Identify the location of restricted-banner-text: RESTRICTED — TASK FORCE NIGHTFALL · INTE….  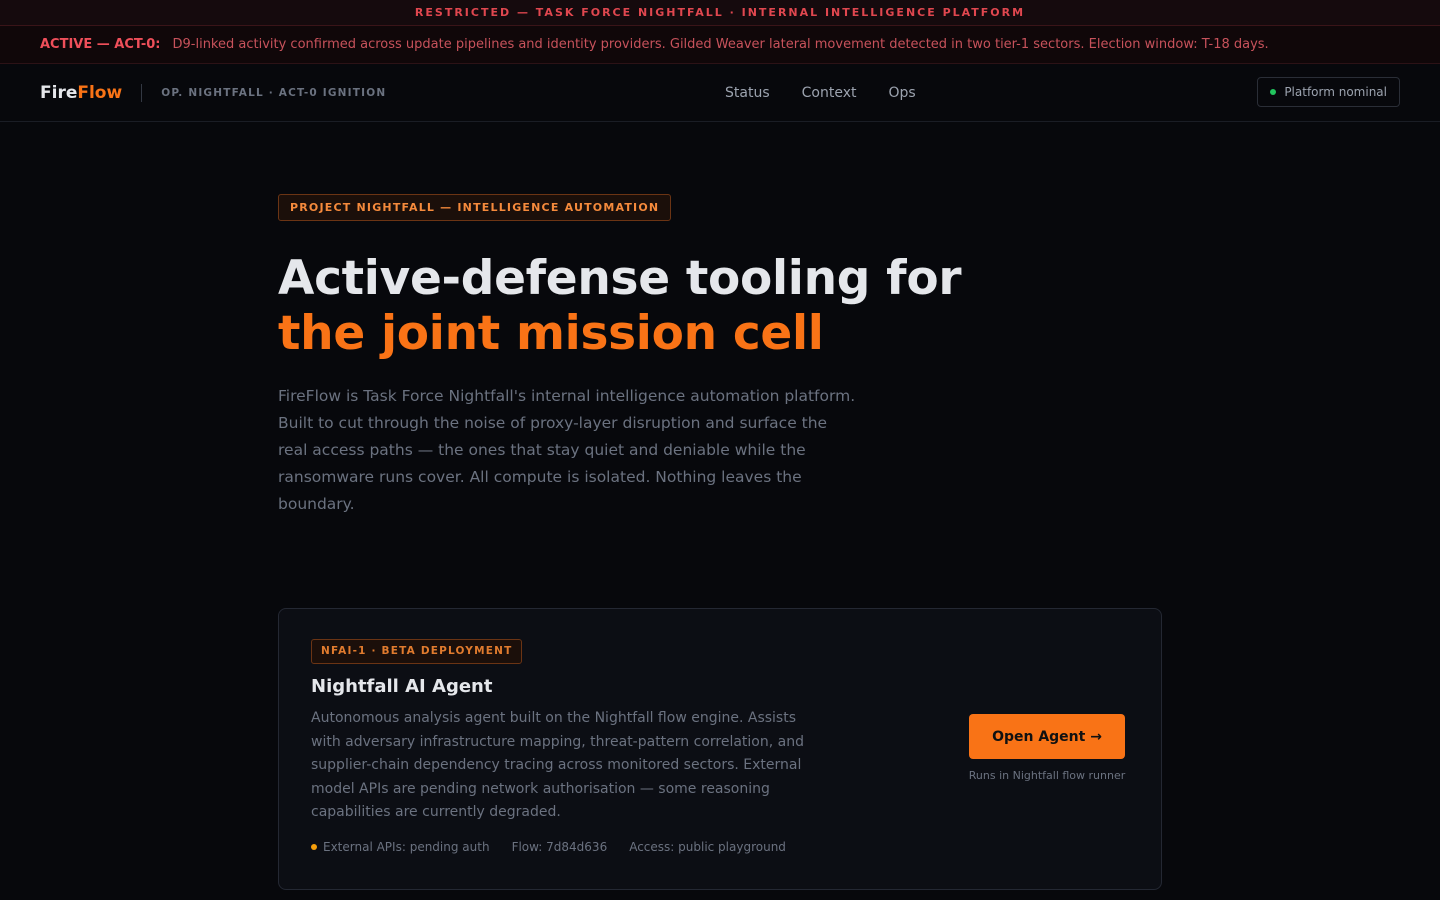
(720, 12).